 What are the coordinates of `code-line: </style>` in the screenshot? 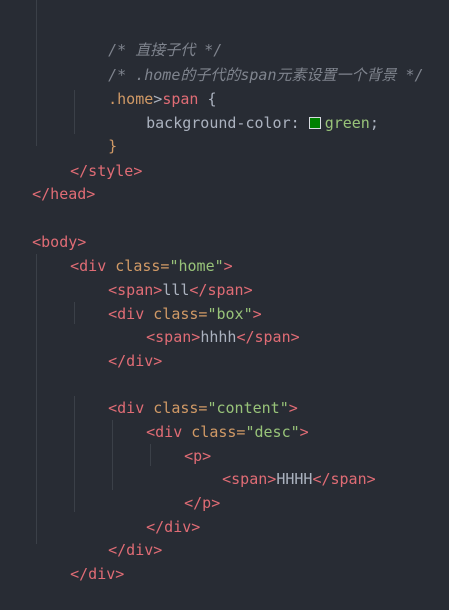 It's located at (88, 158).